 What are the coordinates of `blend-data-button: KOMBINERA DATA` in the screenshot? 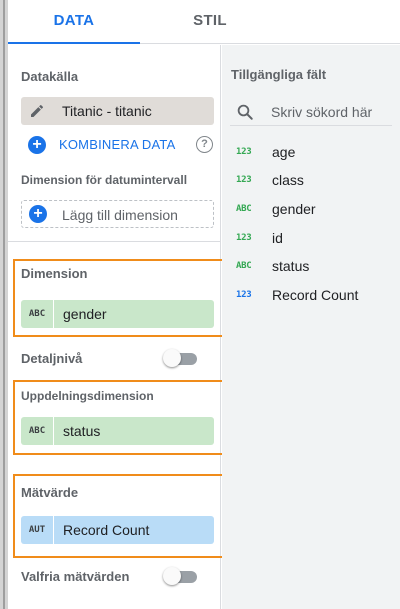 It's located at (117, 144).